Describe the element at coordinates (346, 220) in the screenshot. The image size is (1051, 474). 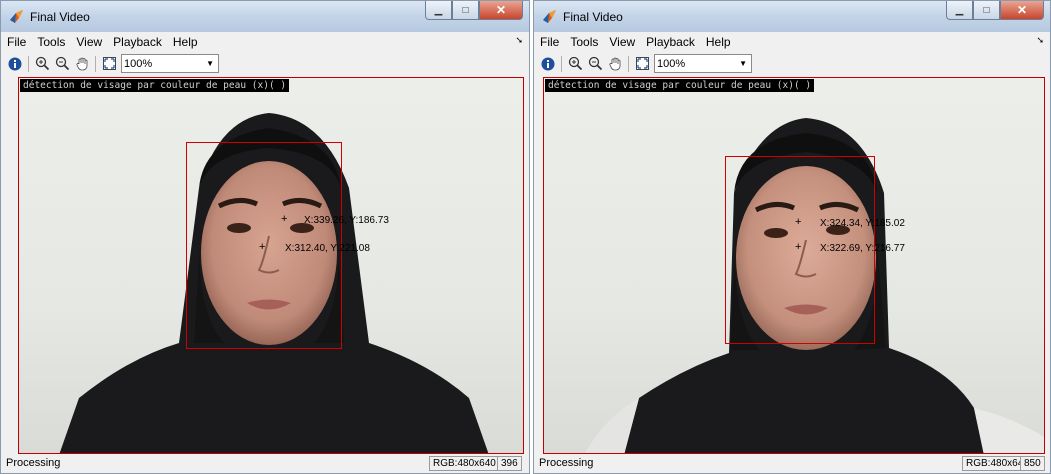
I see `eye-point-coordinates: X:339.26, Y:186.73` at that location.